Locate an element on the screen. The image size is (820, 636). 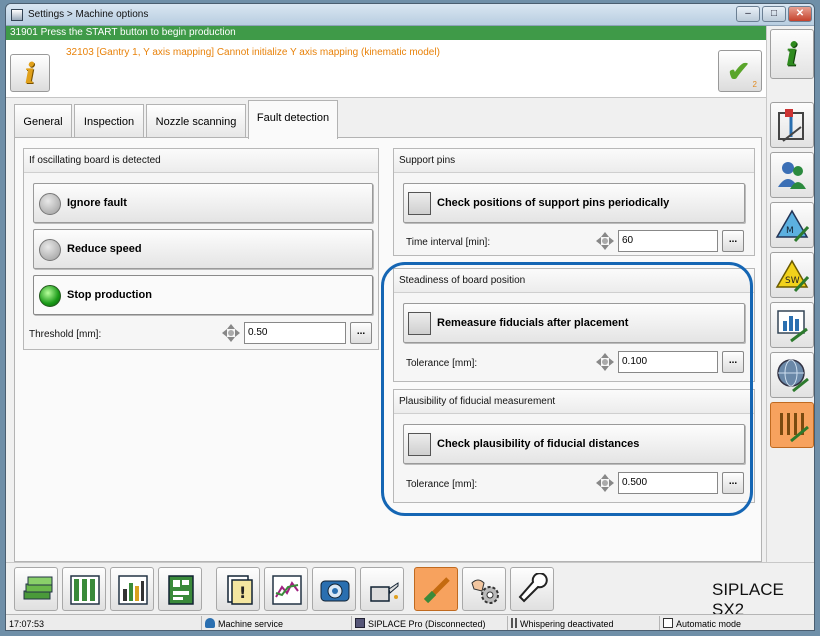
machine-options-icon is located at coordinates (794, 428).